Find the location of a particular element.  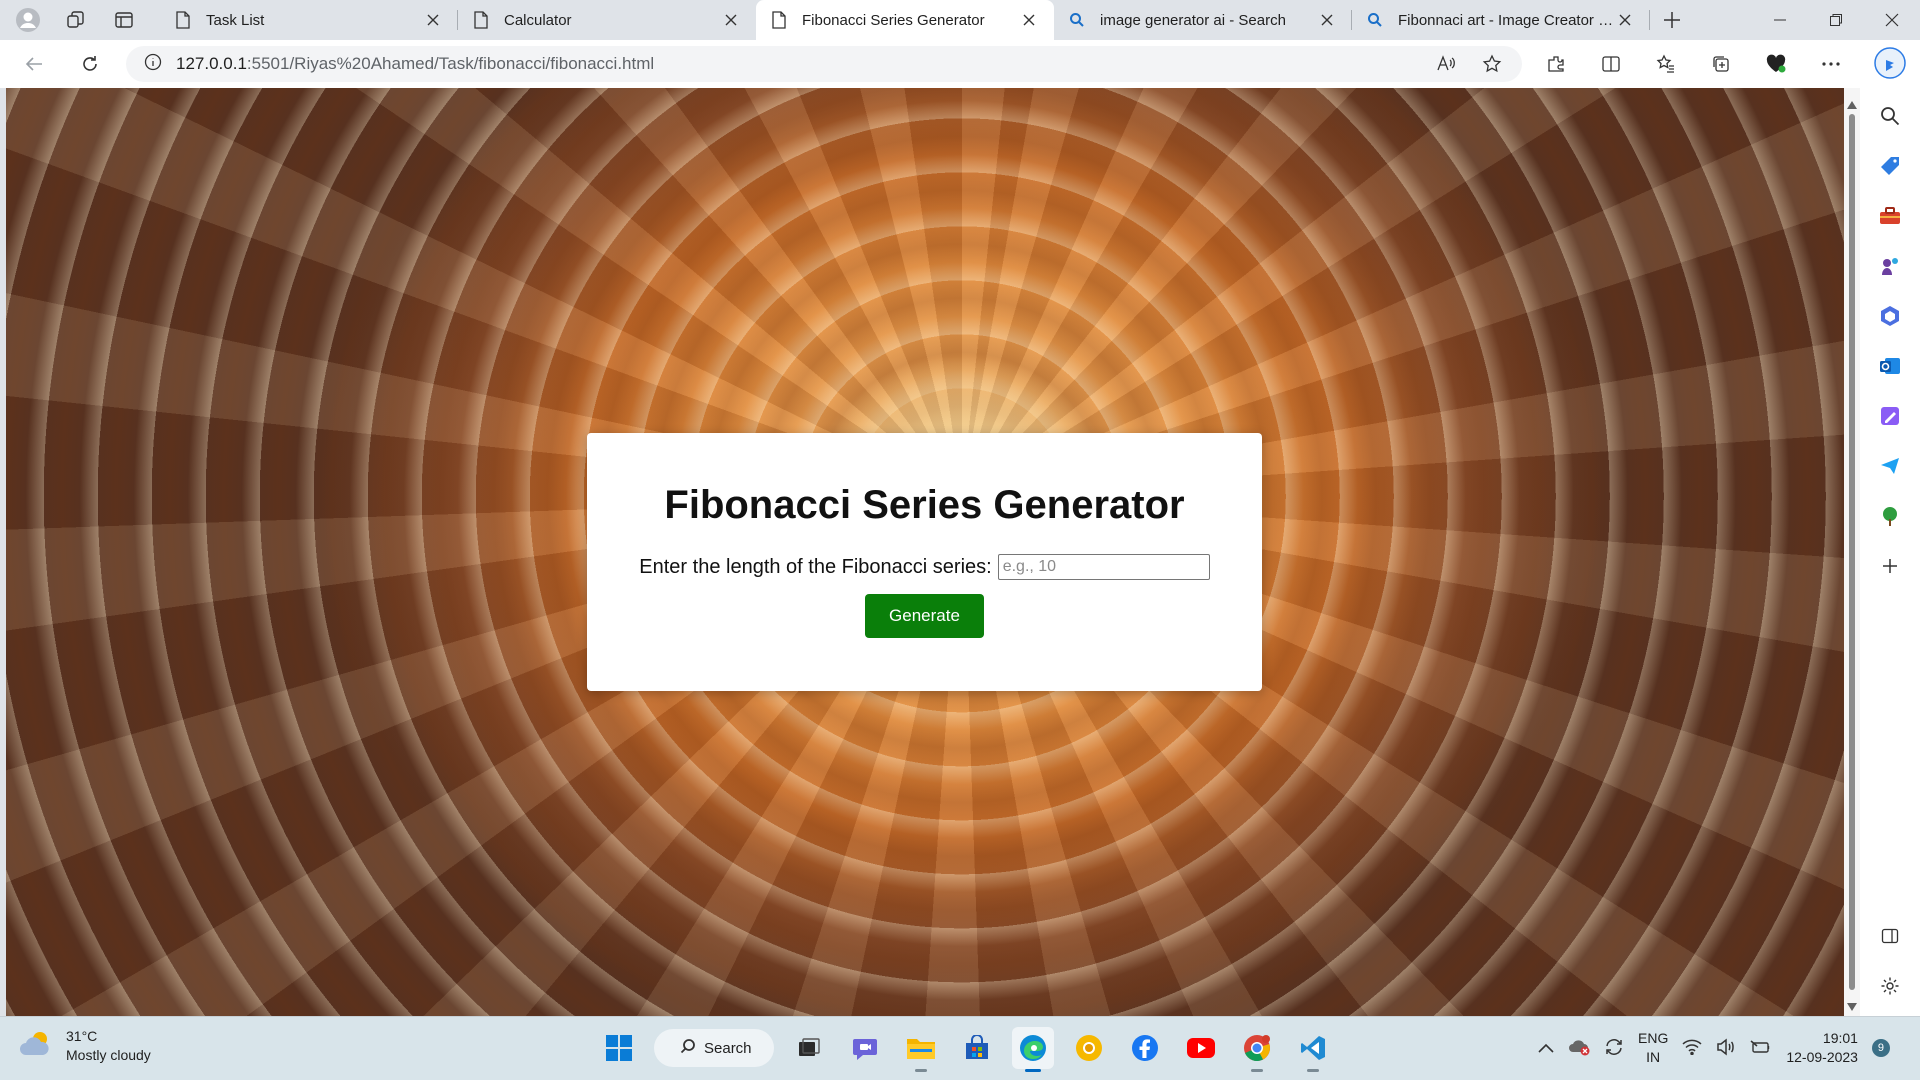

tools-briefcase-icon is located at coordinates (1890, 216).